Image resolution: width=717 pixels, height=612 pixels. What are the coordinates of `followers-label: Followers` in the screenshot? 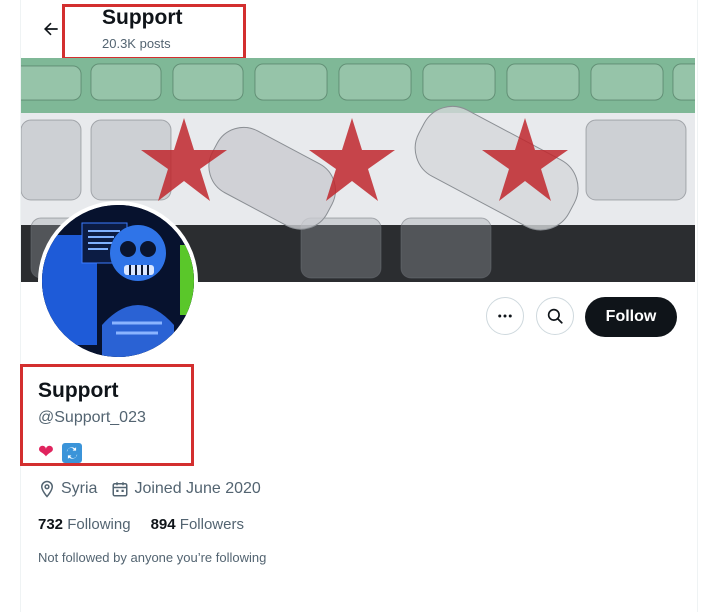 It's located at (211, 524).